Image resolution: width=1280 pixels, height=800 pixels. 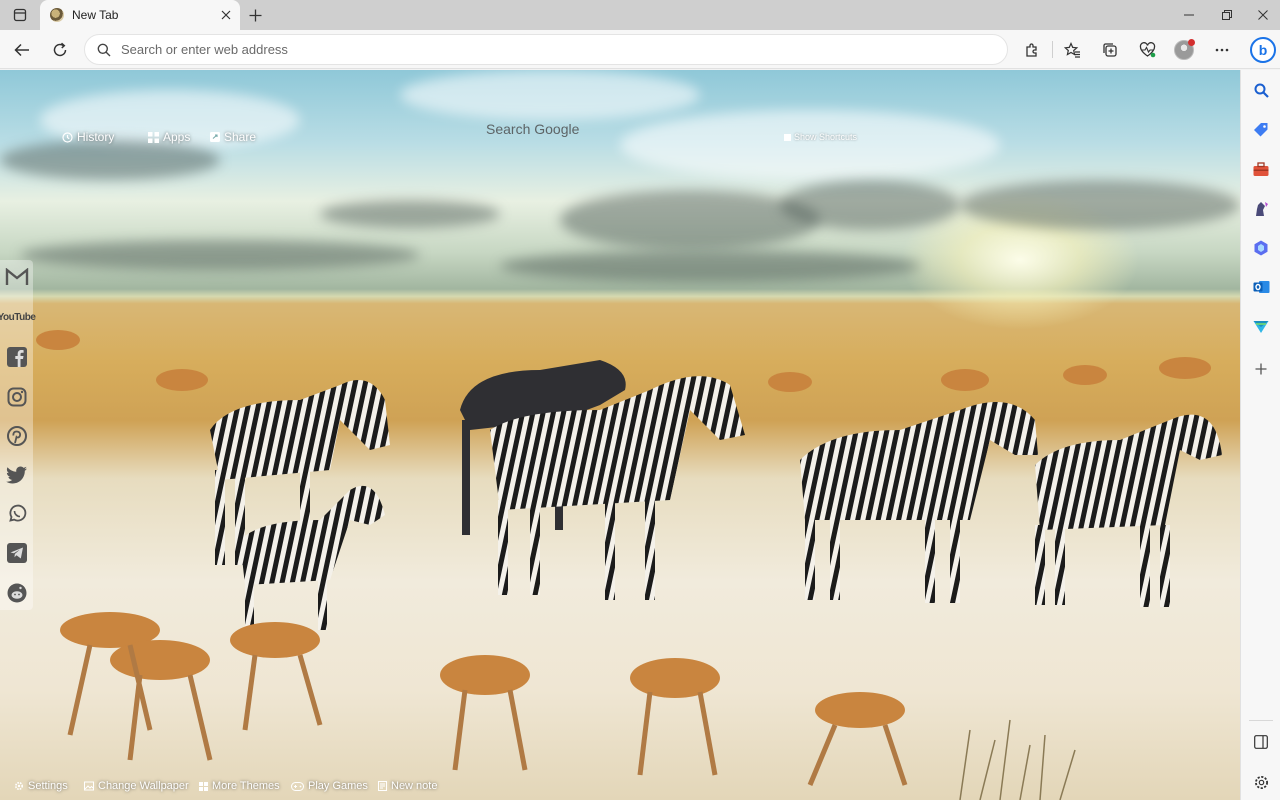 I want to click on bing-copilot-button: b, so click(x=1263, y=50).